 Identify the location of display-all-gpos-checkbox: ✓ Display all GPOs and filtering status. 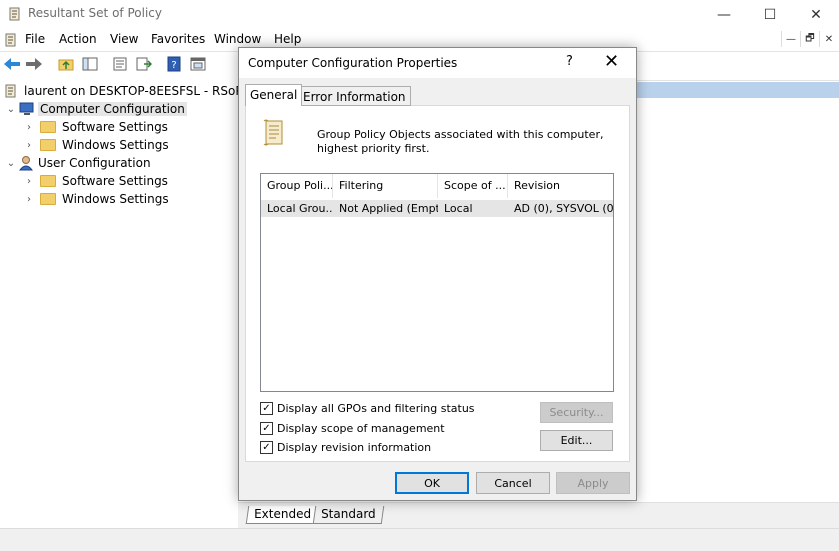
(367, 408).